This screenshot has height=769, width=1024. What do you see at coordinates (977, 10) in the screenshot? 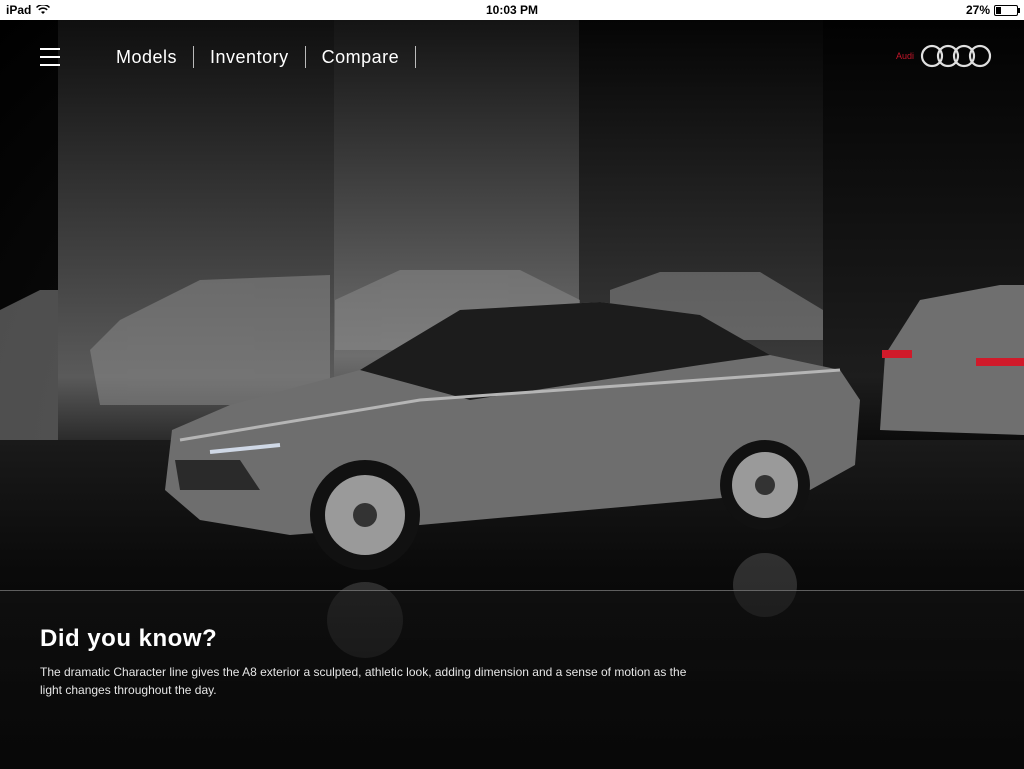
I see `battery-percent: 27%` at bounding box center [977, 10].